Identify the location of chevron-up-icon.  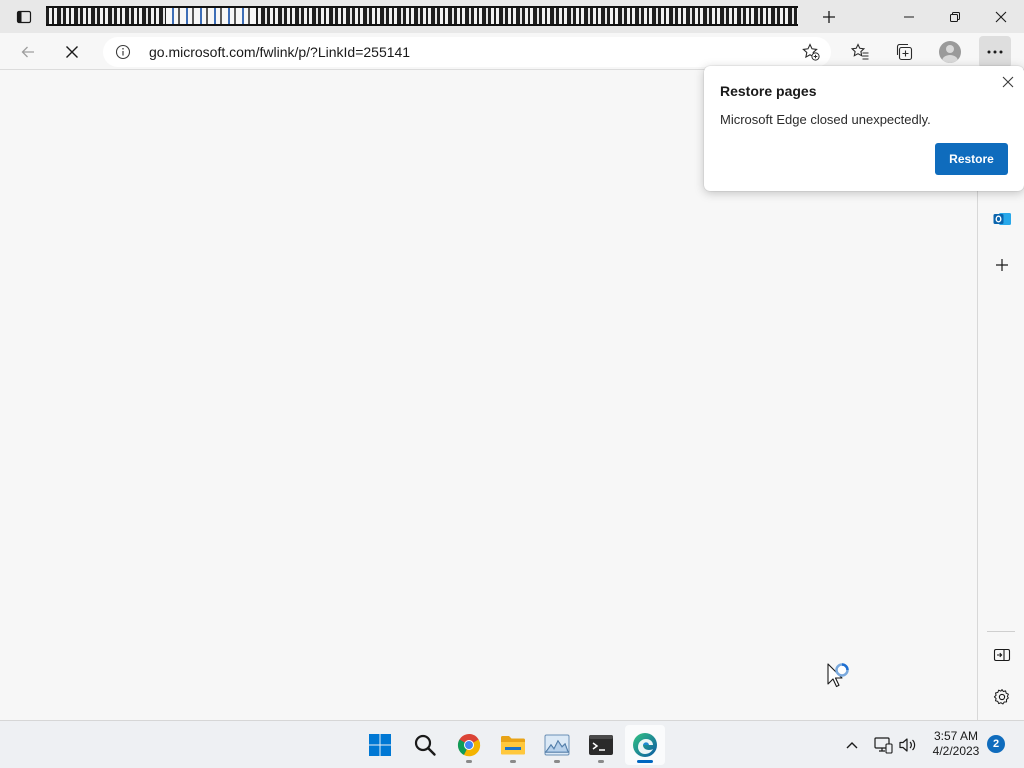
(852, 745).